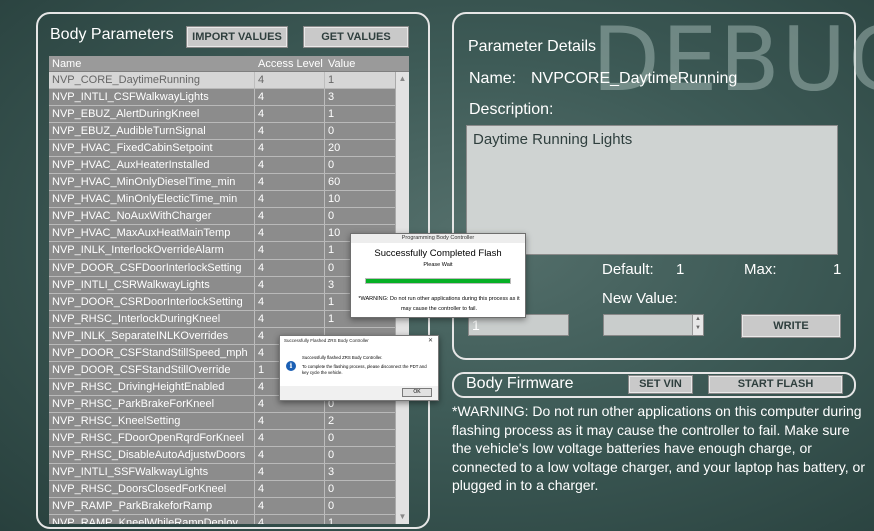 The image size is (874, 531). I want to click on column-header-name: Name, so click(152, 63).